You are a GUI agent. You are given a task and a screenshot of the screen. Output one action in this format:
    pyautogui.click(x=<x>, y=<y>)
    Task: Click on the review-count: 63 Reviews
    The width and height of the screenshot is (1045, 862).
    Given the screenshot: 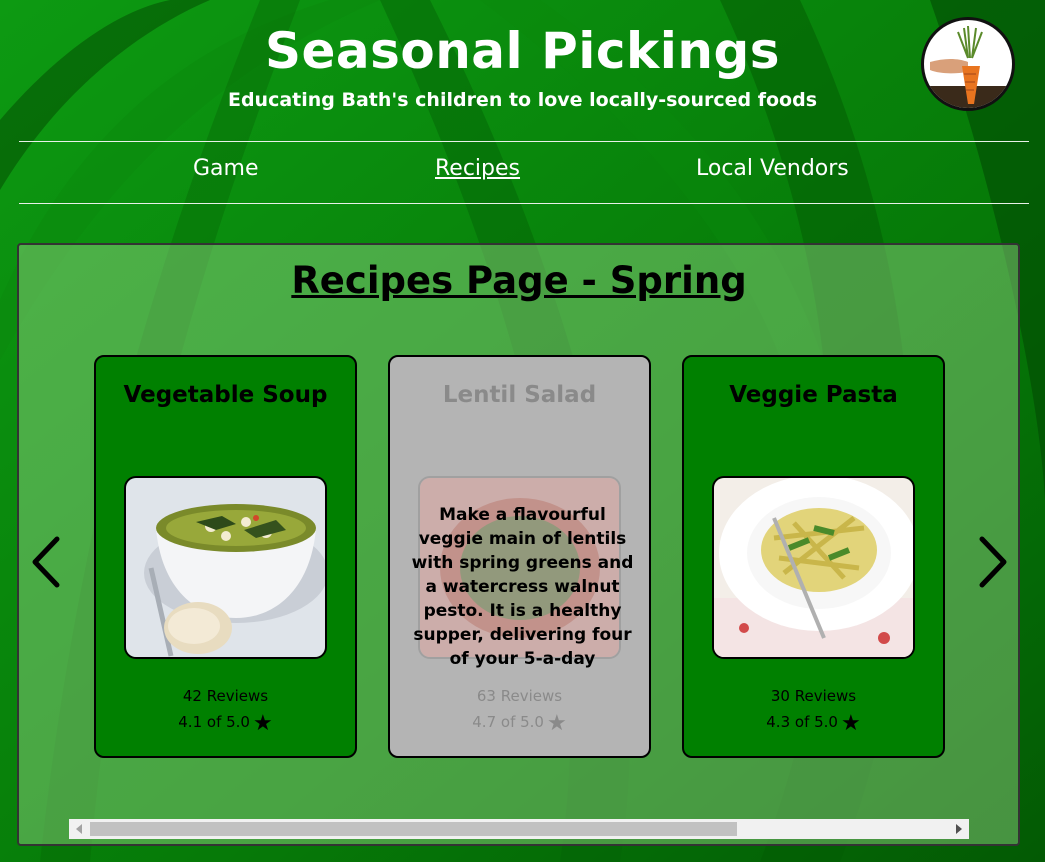 What is the action you would take?
    pyautogui.click(x=519, y=696)
    